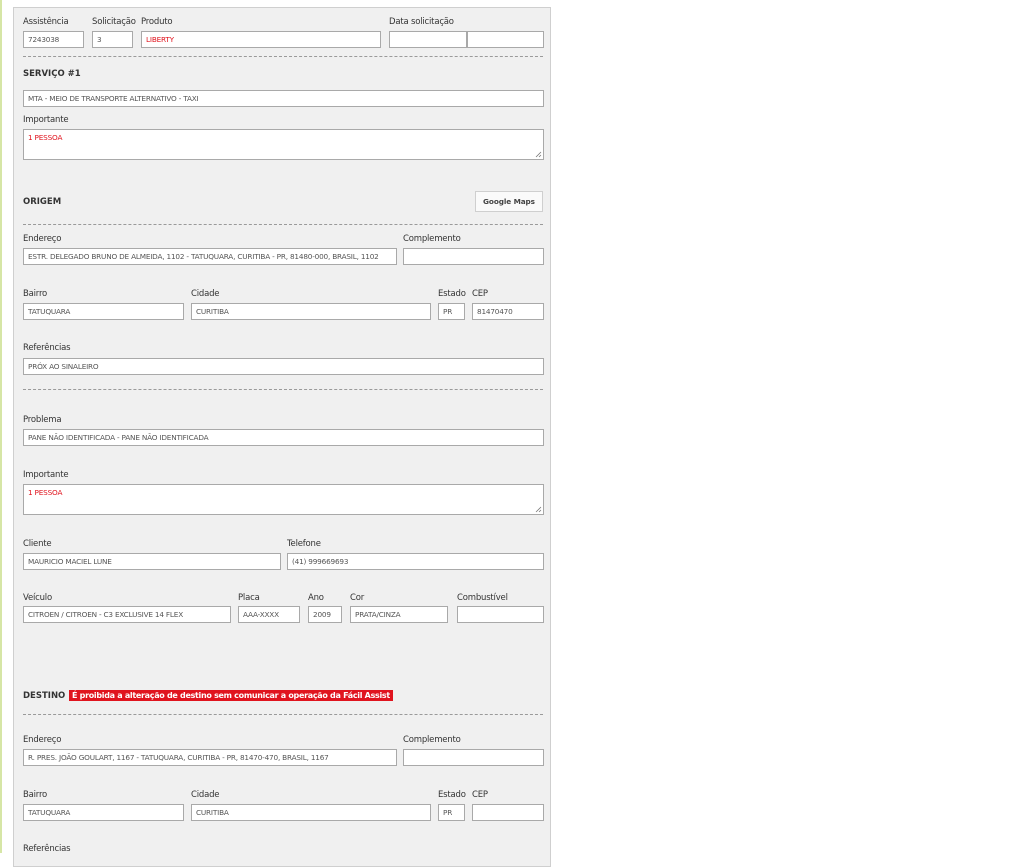  Describe the element at coordinates (473, 256) in the screenshot. I see `origem-complemento-input` at that location.